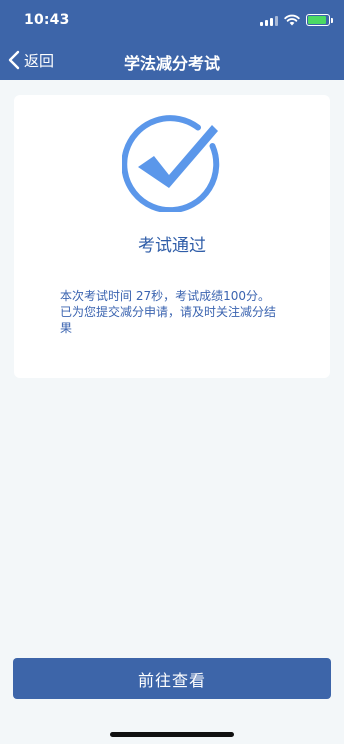 The width and height of the screenshot is (344, 744). Describe the element at coordinates (172, 20) in the screenshot. I see `status-bar: 10:43` at that location.